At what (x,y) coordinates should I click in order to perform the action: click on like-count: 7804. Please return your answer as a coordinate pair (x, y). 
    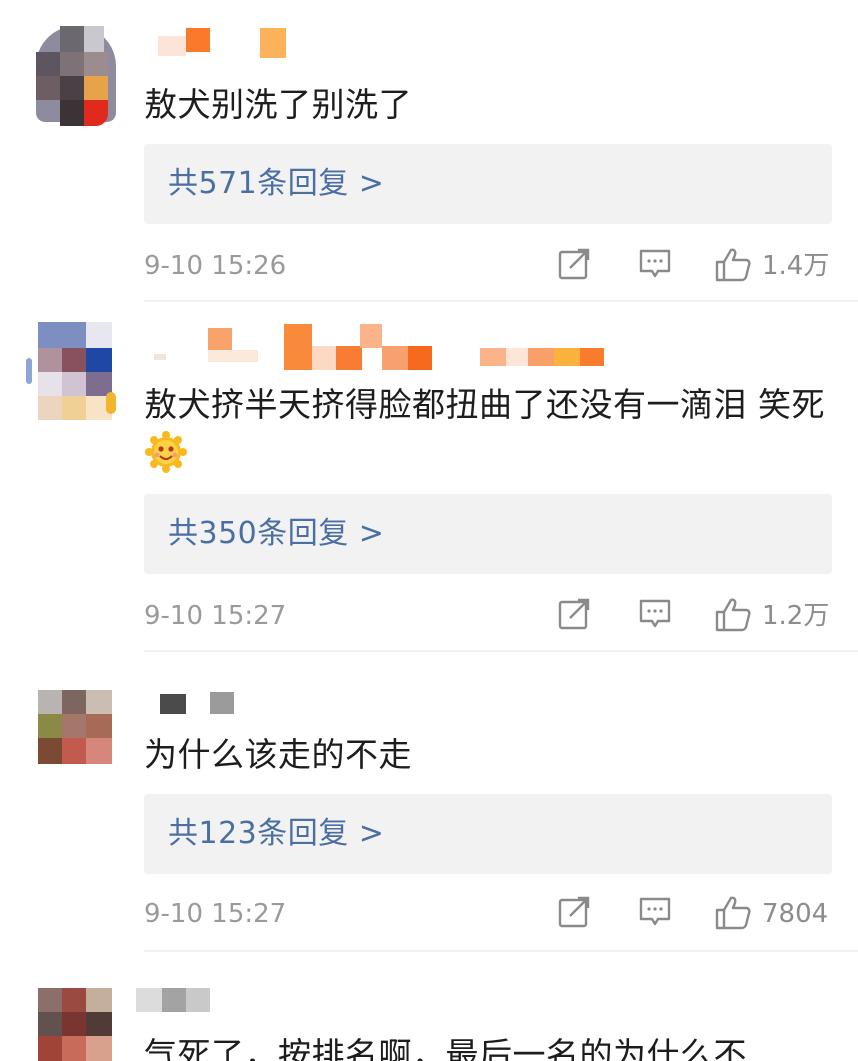
    Looking at the image, I should click on (795, 914).